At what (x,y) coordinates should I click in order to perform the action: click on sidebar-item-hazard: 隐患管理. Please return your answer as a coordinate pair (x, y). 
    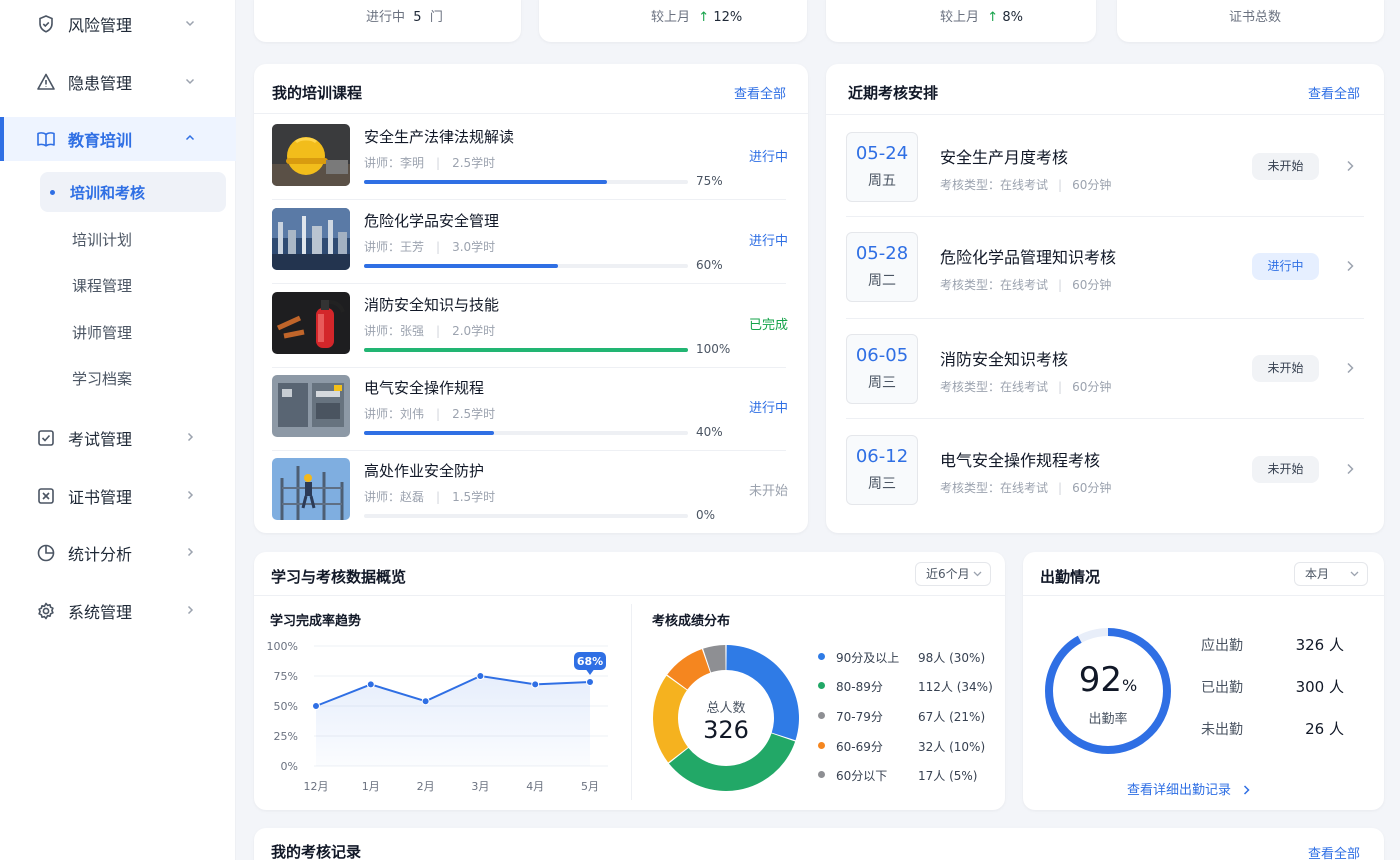
    Looking at the image, I should click on (118, 82).